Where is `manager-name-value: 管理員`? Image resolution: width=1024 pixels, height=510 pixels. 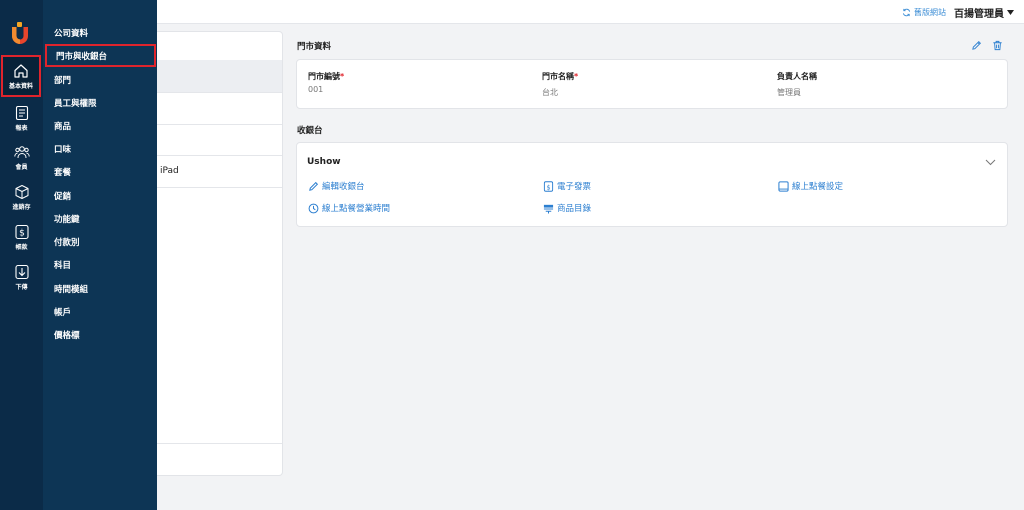
manager-name-value: 管理員 is located at coordinates (789, 92).